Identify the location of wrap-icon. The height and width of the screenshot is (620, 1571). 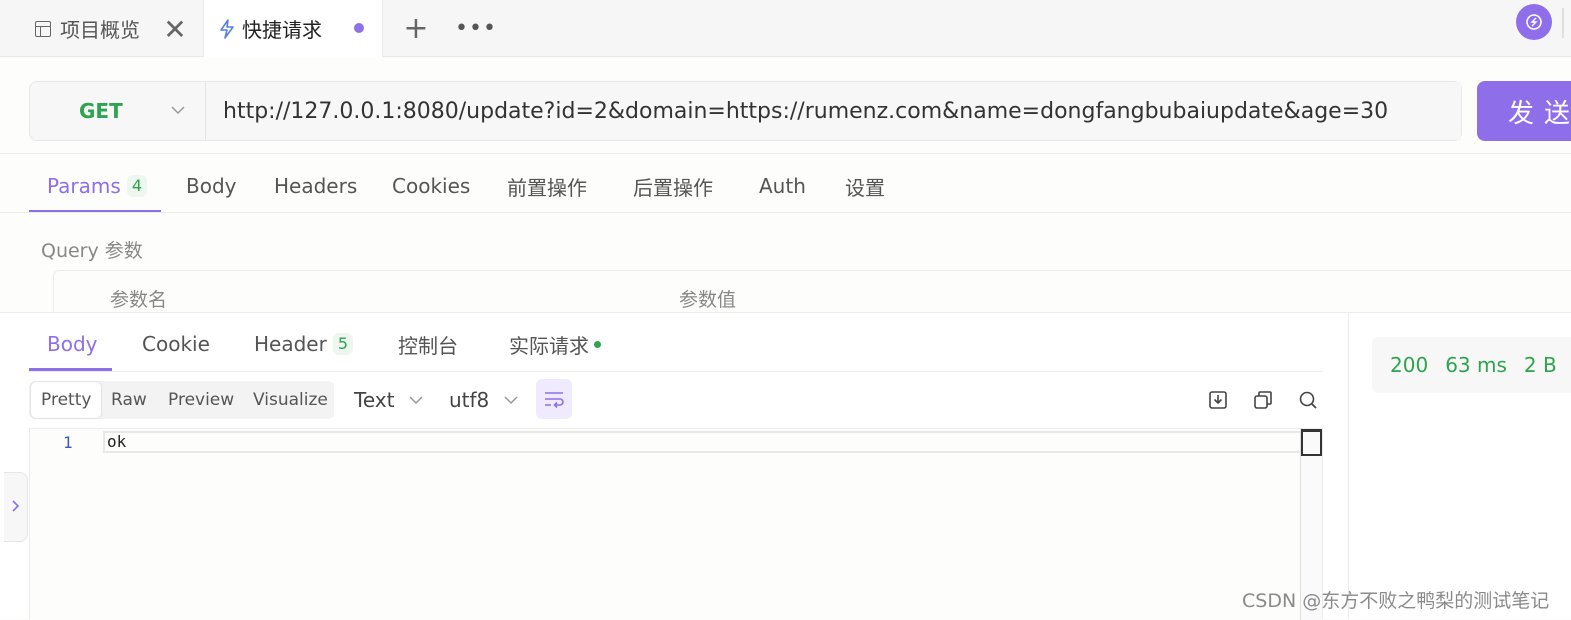
(554, 399).